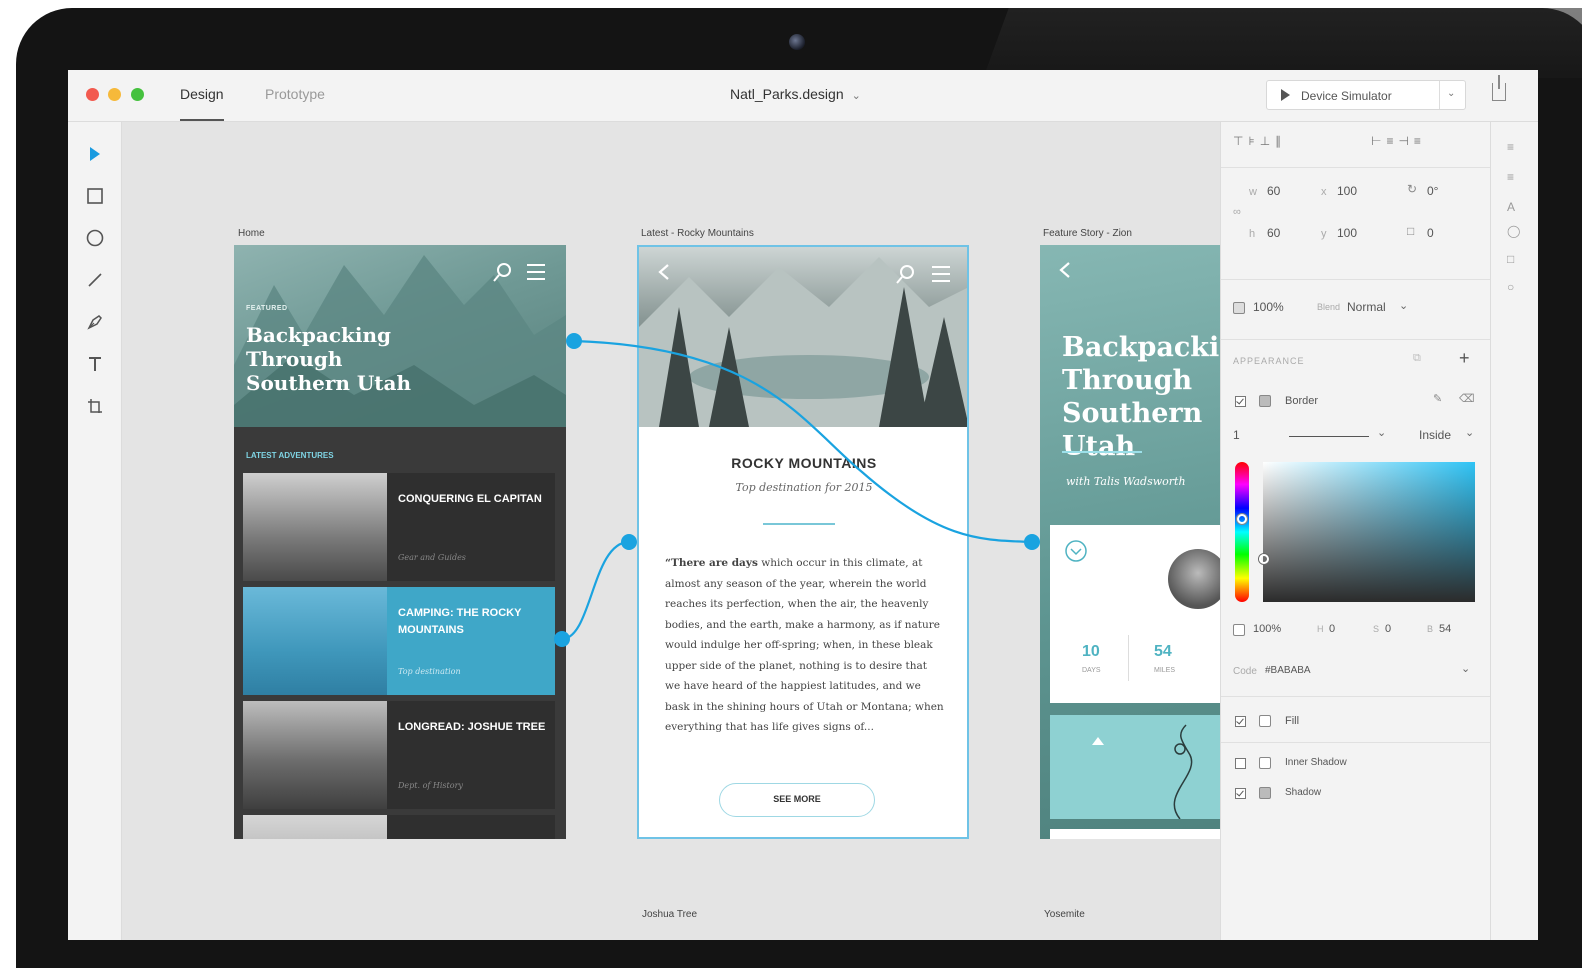  I want to click on rotate-icon: ↻, so click(1412, 189).